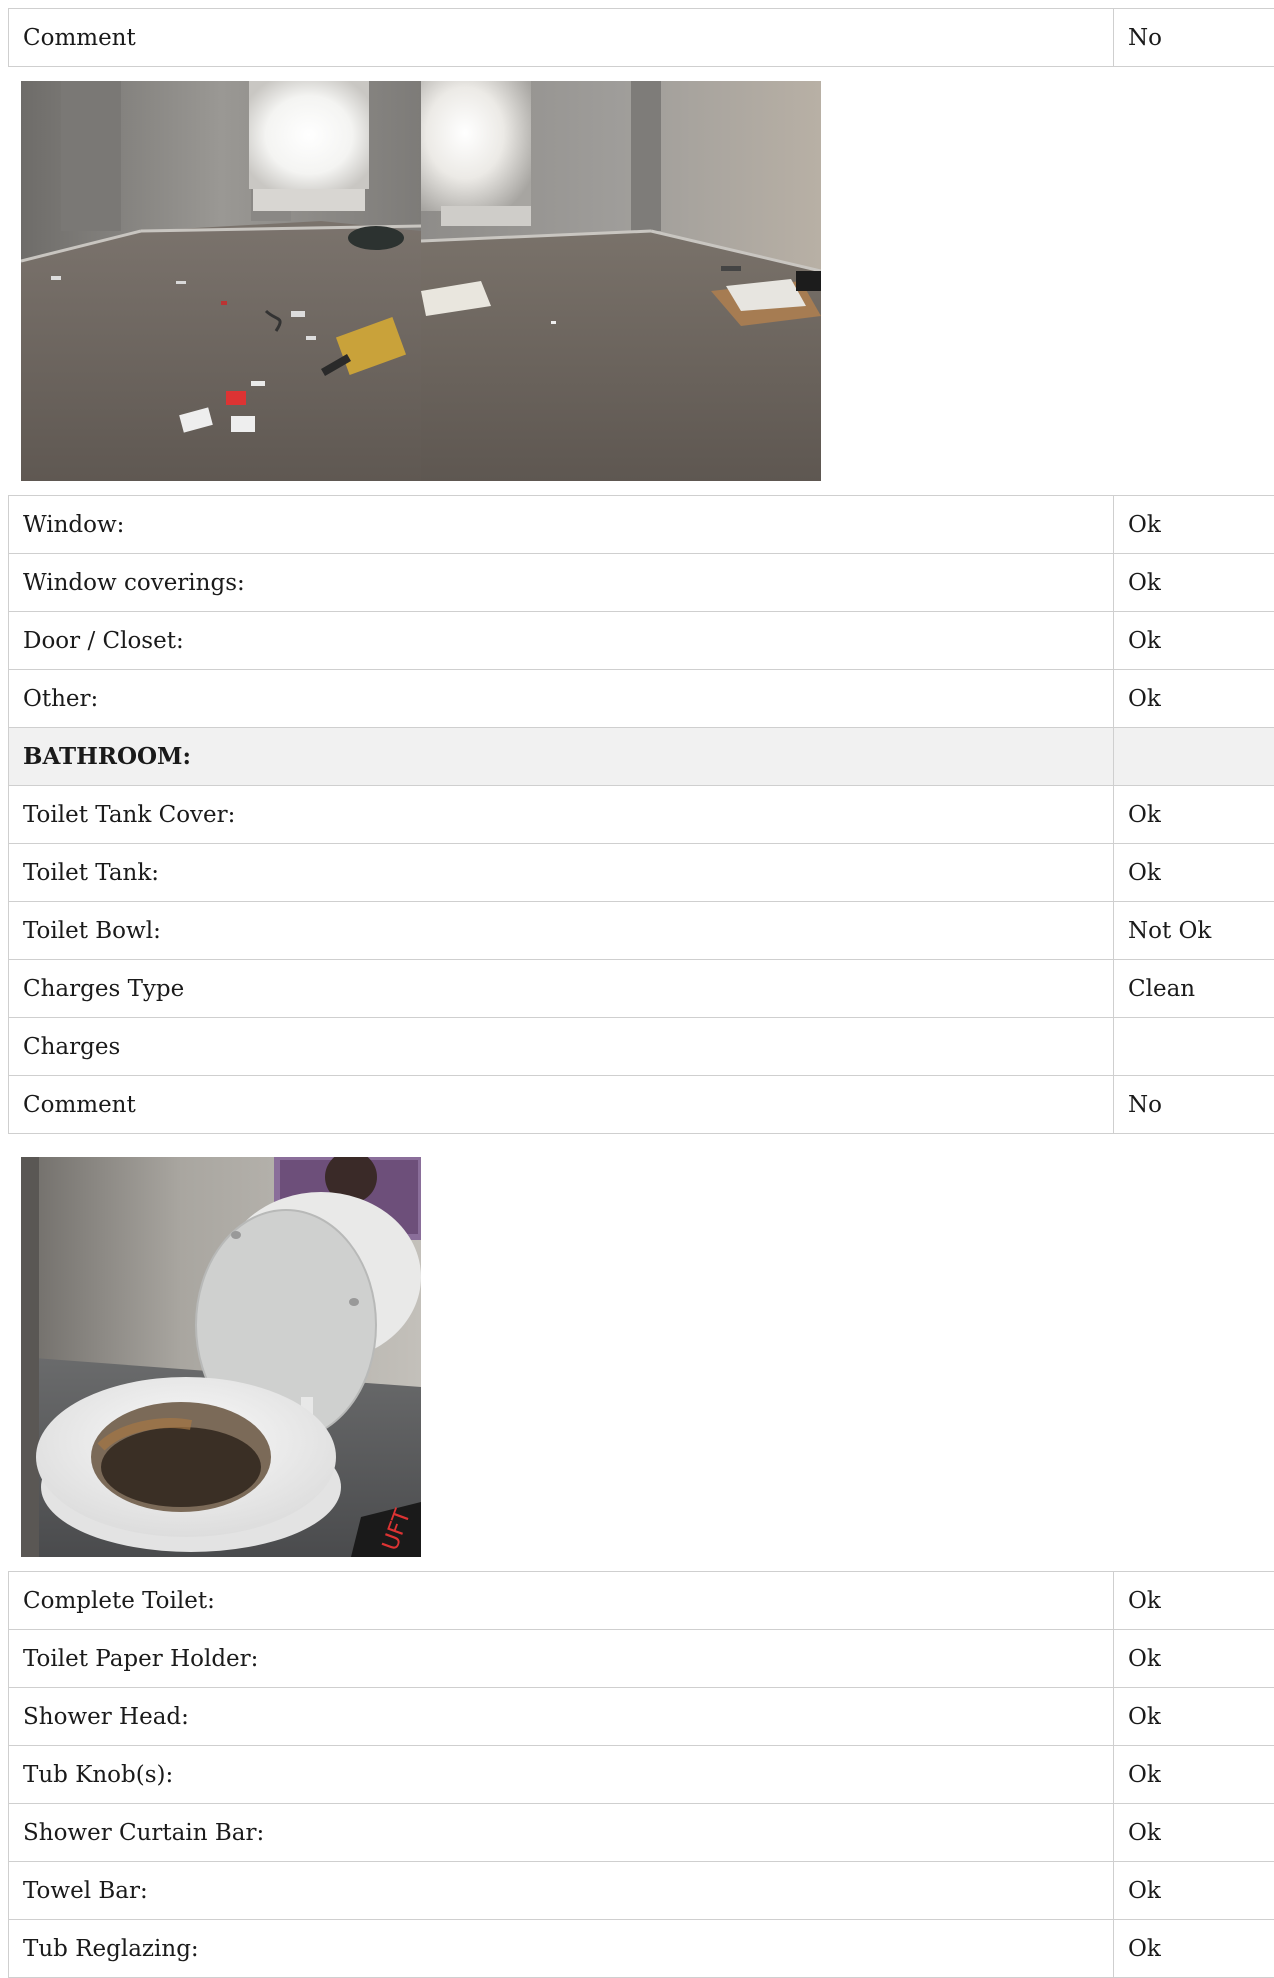 This screenshot has height=1978, width=1274. I want to click on row-label: Toilet Tank Cover:, so click(561, 815).